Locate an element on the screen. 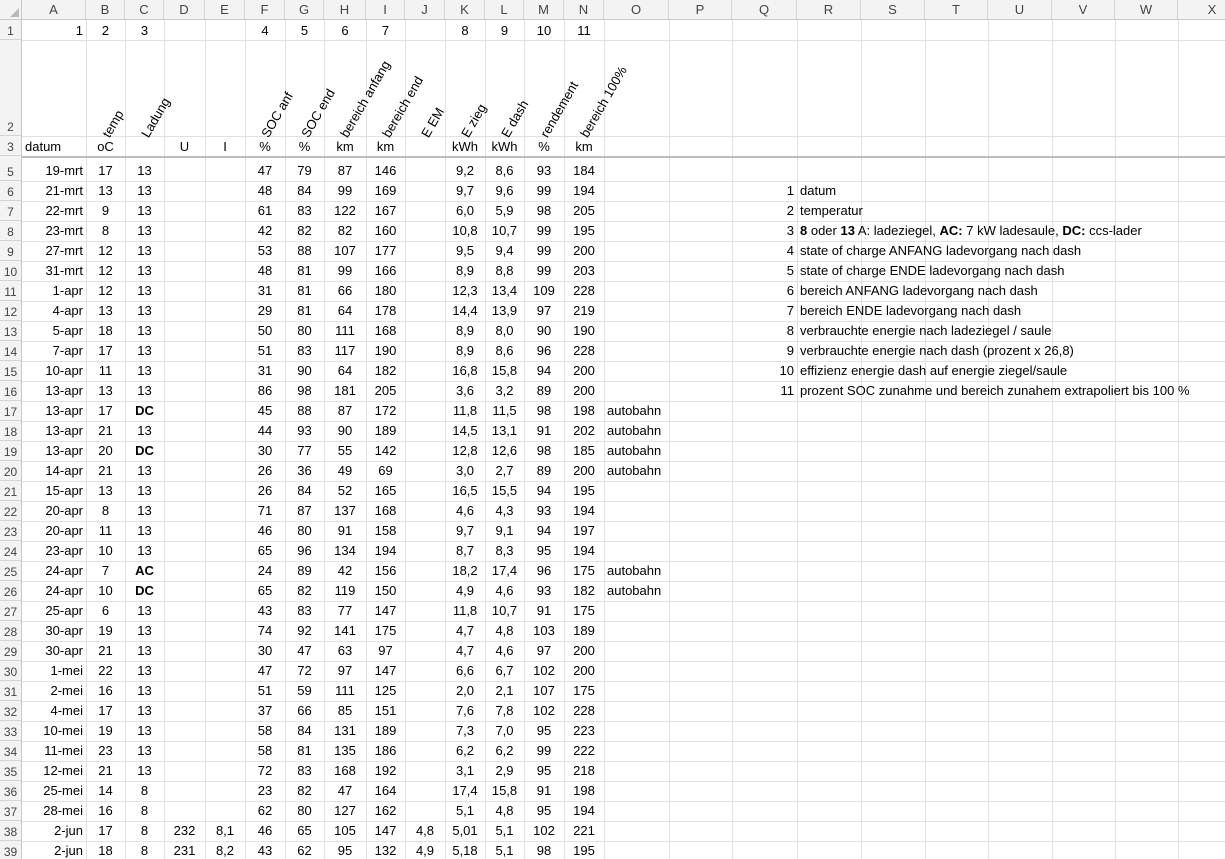 The image size is (1225, 859). unit-d3: U is located at coordinates (184, 147).